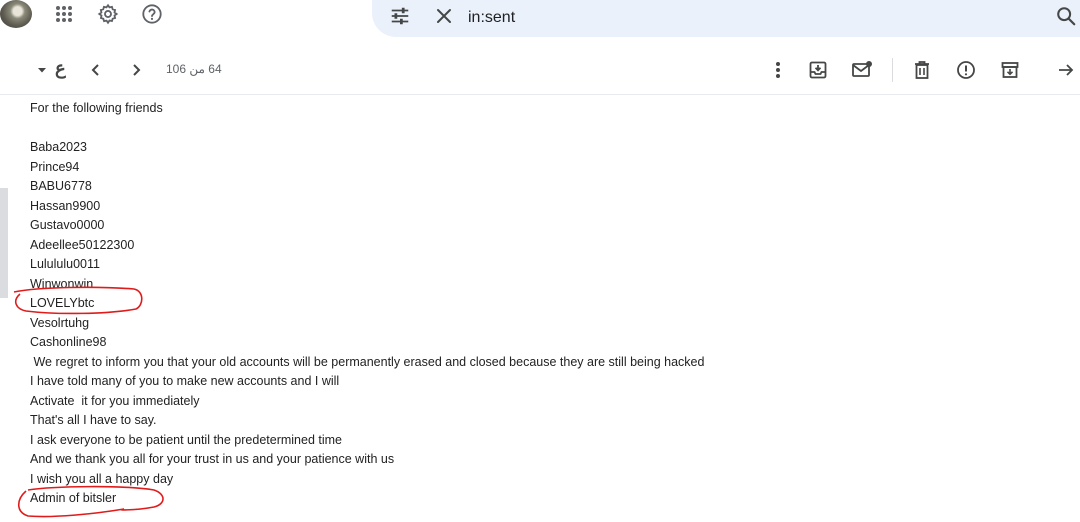 This screenshot has width=1080, height=522. Describe the element at coordinates (65, 264) in the screenshot. I see `email-body-line: Lulululu0011` at that location.